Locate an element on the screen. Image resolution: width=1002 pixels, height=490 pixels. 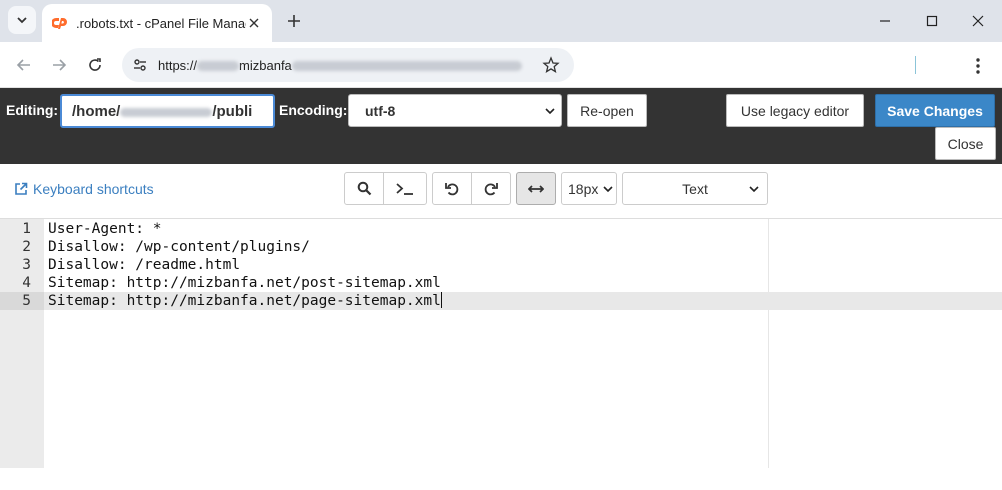
text-cursor is located at coordinates (441, 300).